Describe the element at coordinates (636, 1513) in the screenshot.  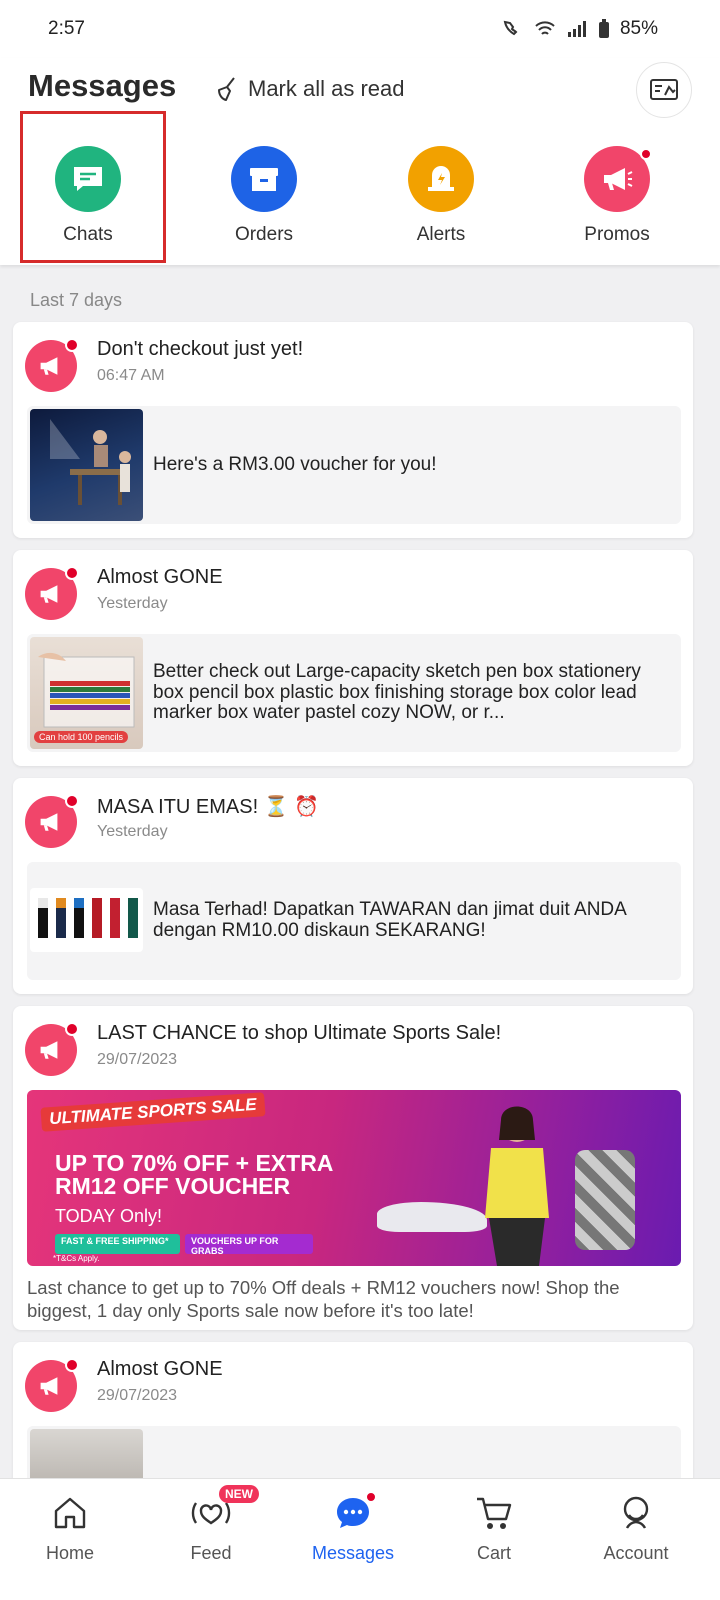
I see `account-icon` at that location.